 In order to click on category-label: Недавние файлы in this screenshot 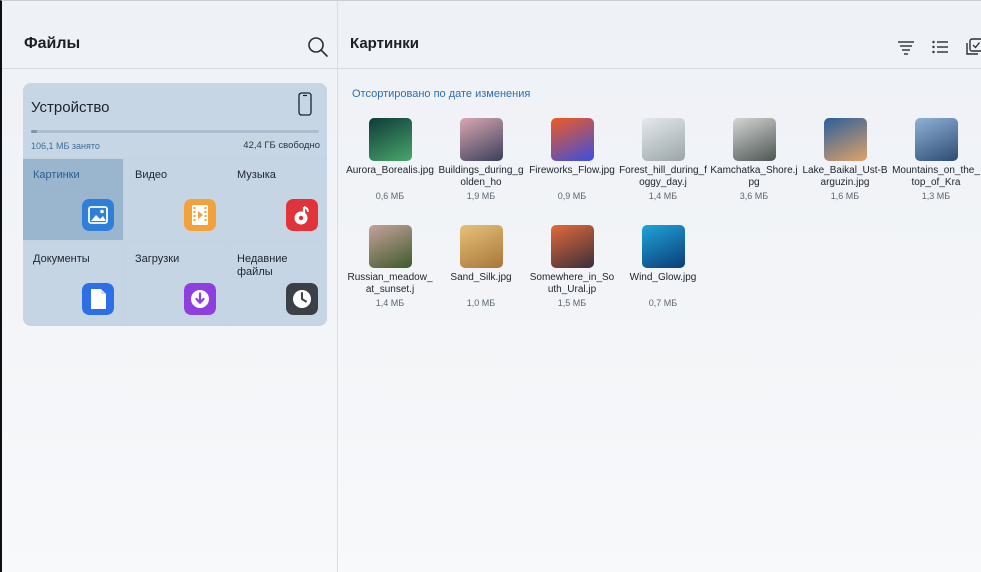, I will do `click(262, 265)`.